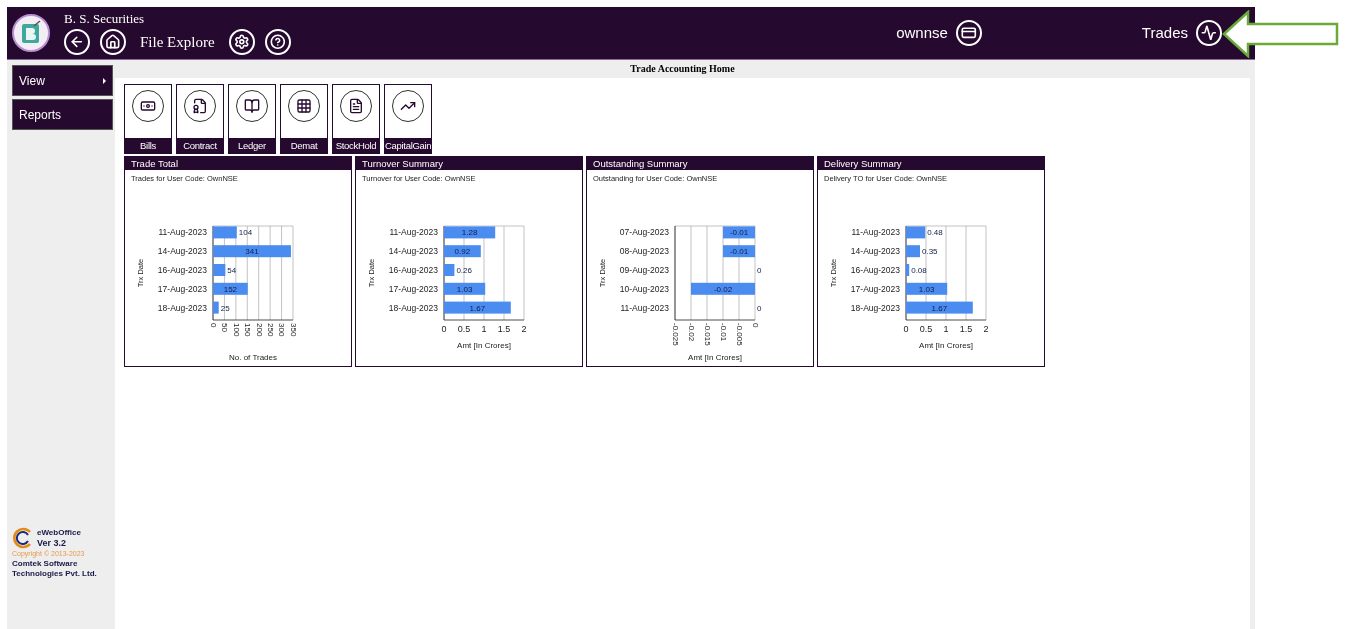  Describe the element at coordinates (700, 163) in the screenshot. I see `card-title: Outstanding Summary` at that location.